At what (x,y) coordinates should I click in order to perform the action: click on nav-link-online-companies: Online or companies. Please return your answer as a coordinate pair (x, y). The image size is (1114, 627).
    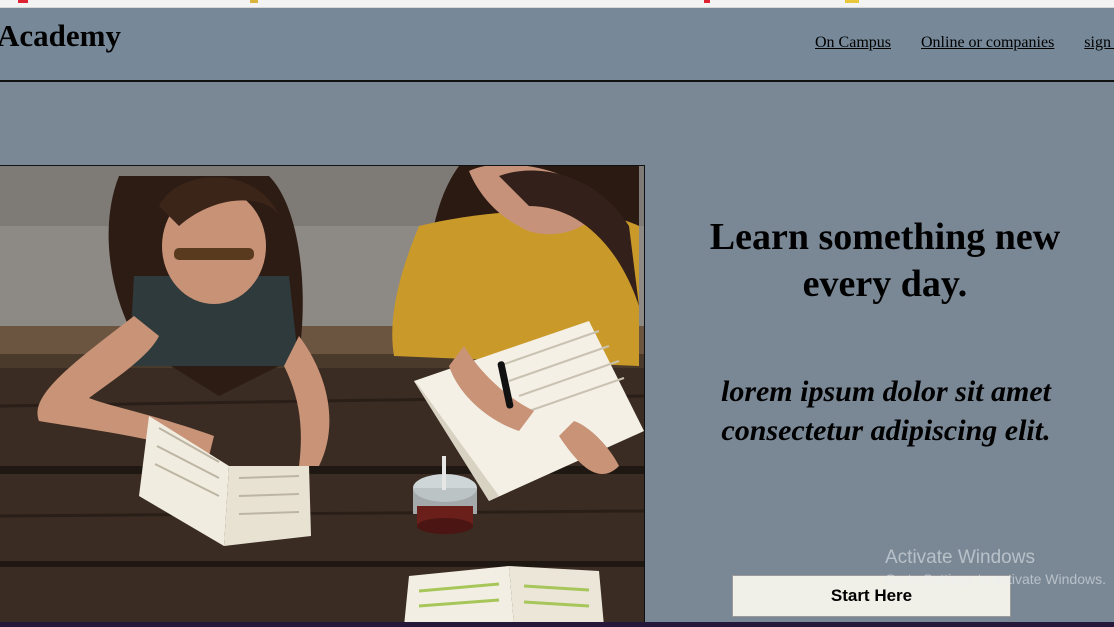
    Looking at the image, I should click on (987, 42).